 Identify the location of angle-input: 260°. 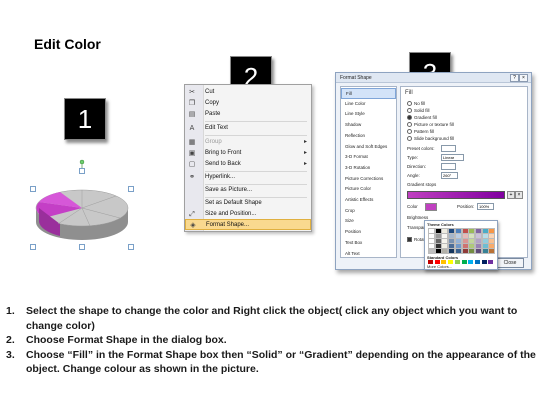
(449, 175).